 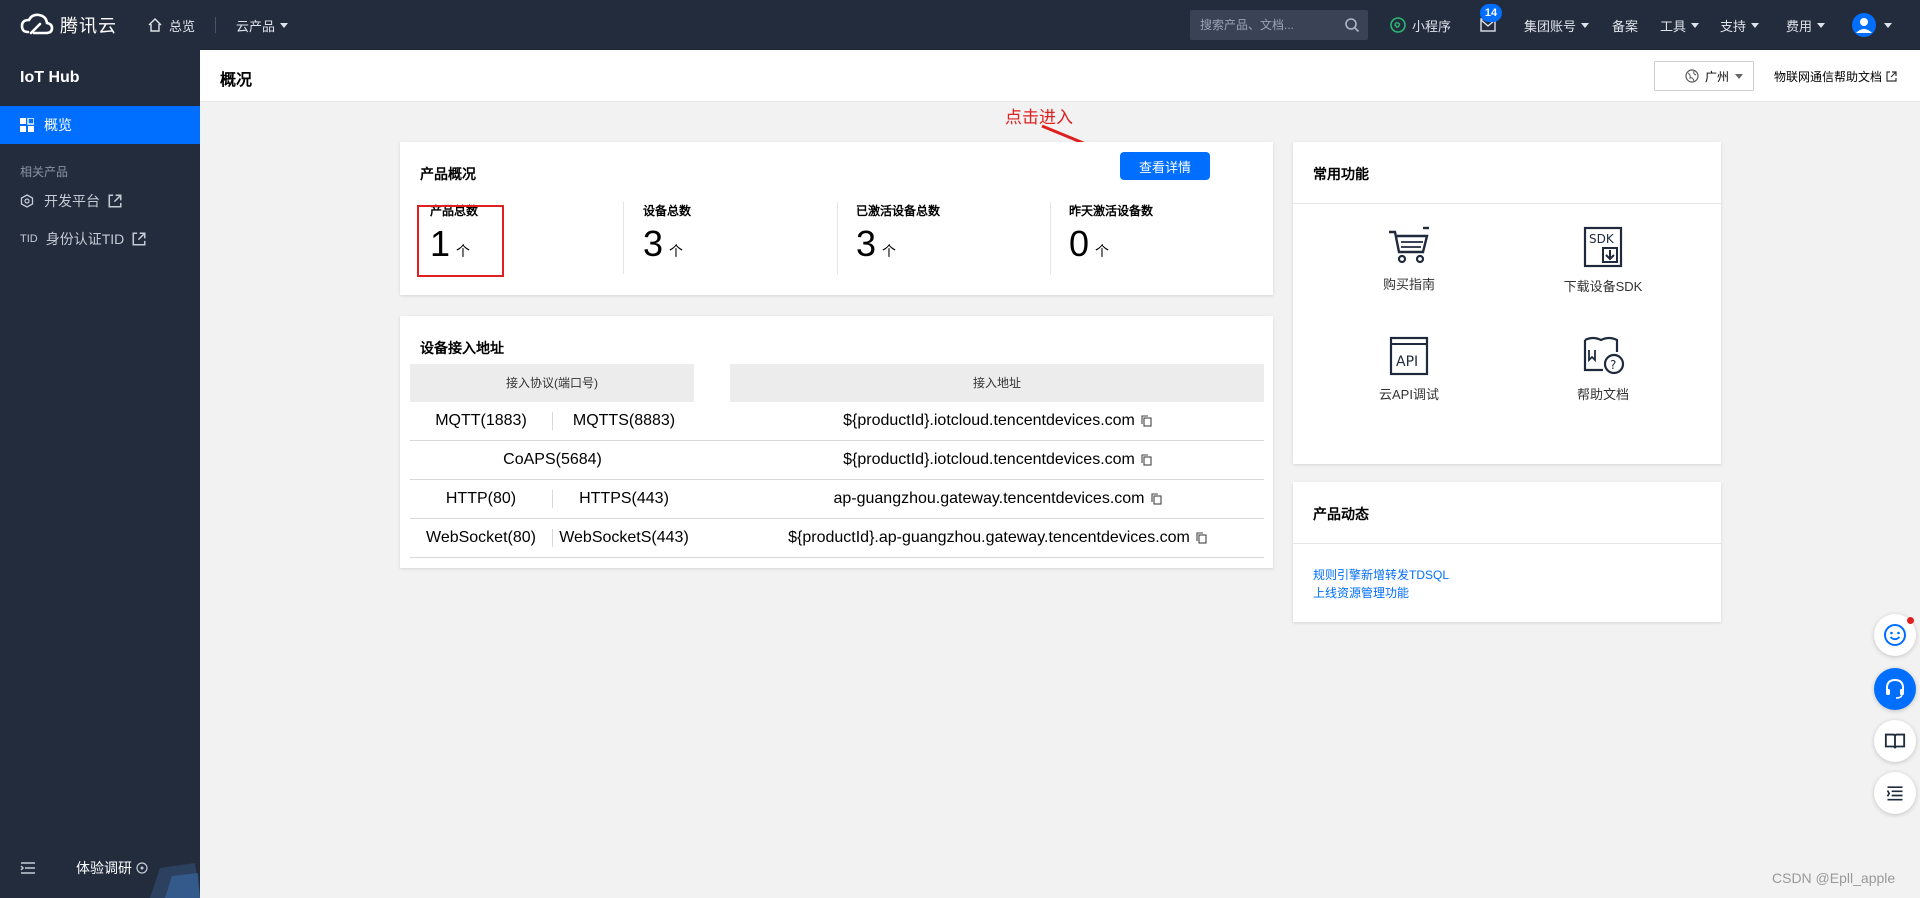 I want to click on protocol-cell: WebSocket(80), so click(x=481, y=537).